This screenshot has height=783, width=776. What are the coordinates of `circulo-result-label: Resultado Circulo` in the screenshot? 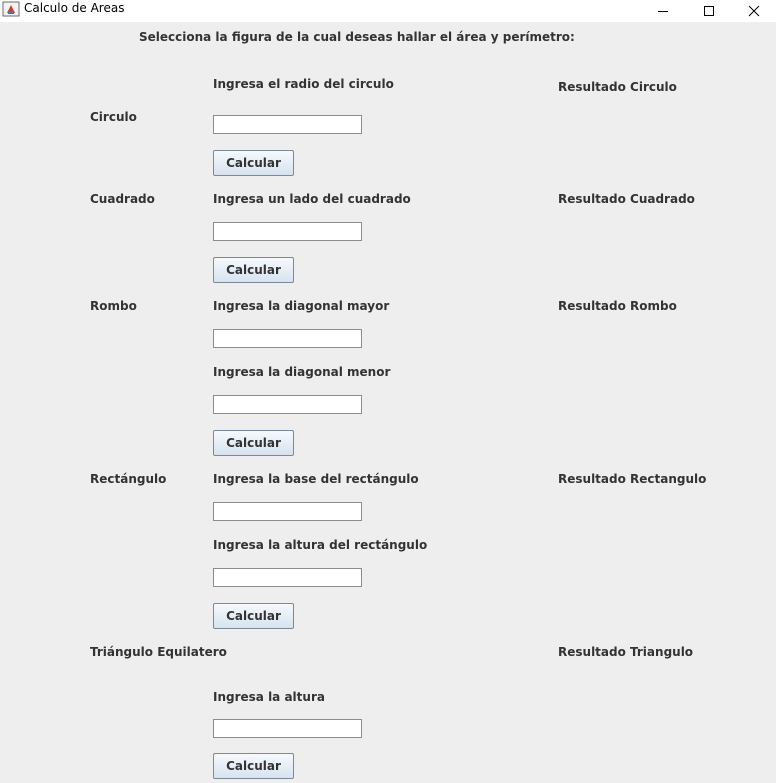 It's located at (617, 87).